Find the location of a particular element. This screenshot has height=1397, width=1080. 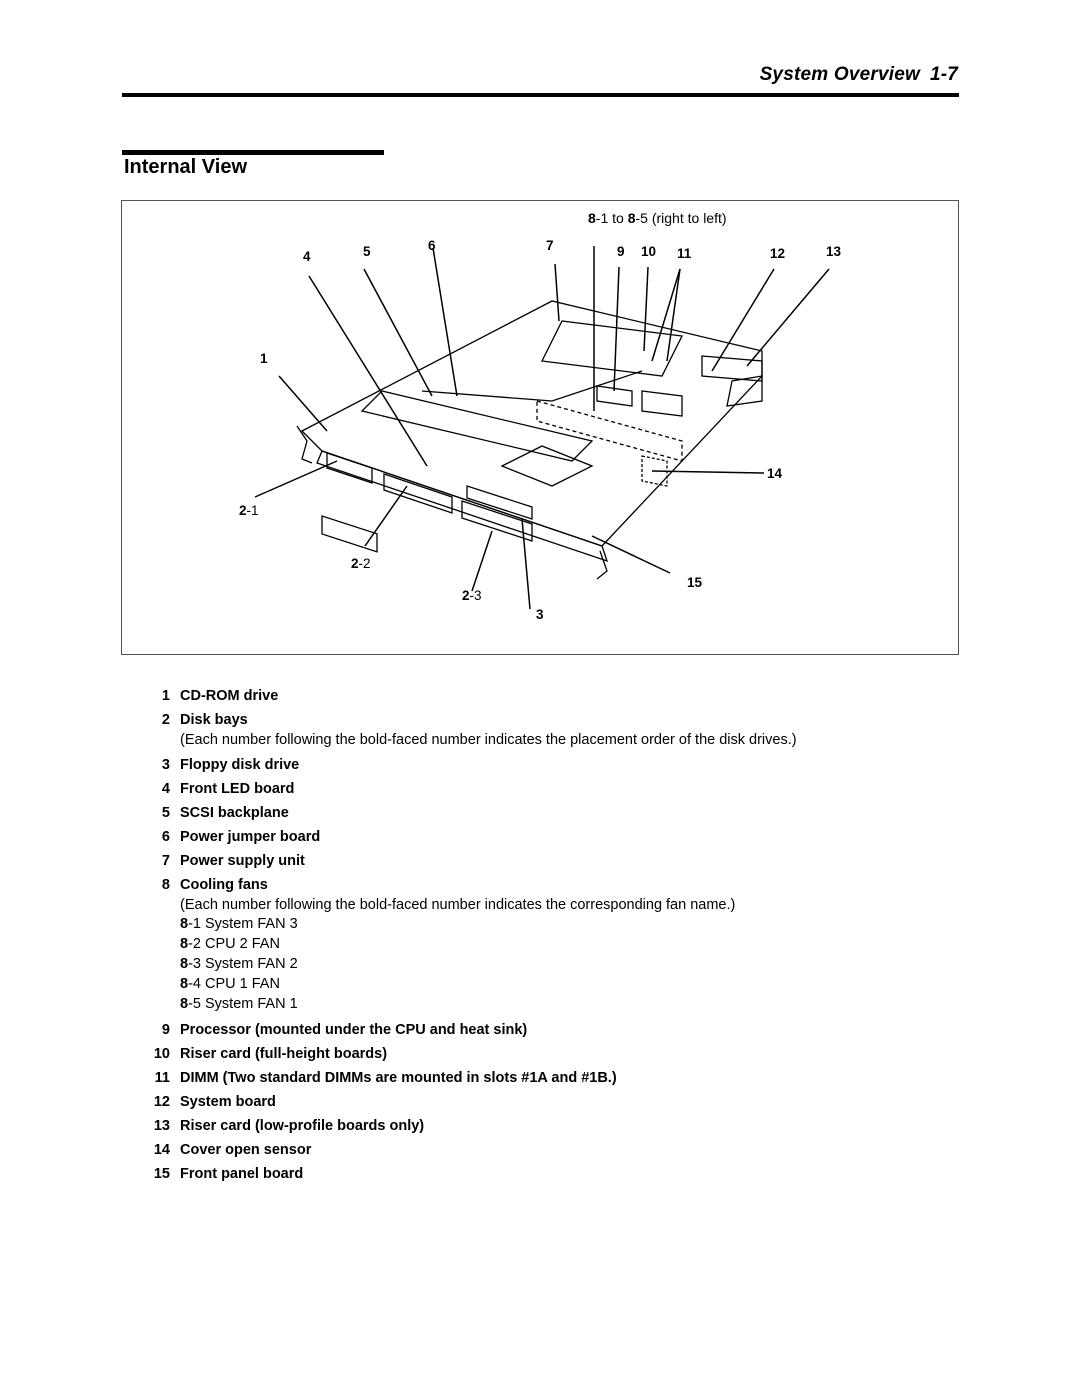

legend-item: 15 Front panel board is located at coordinates (228, 1174).